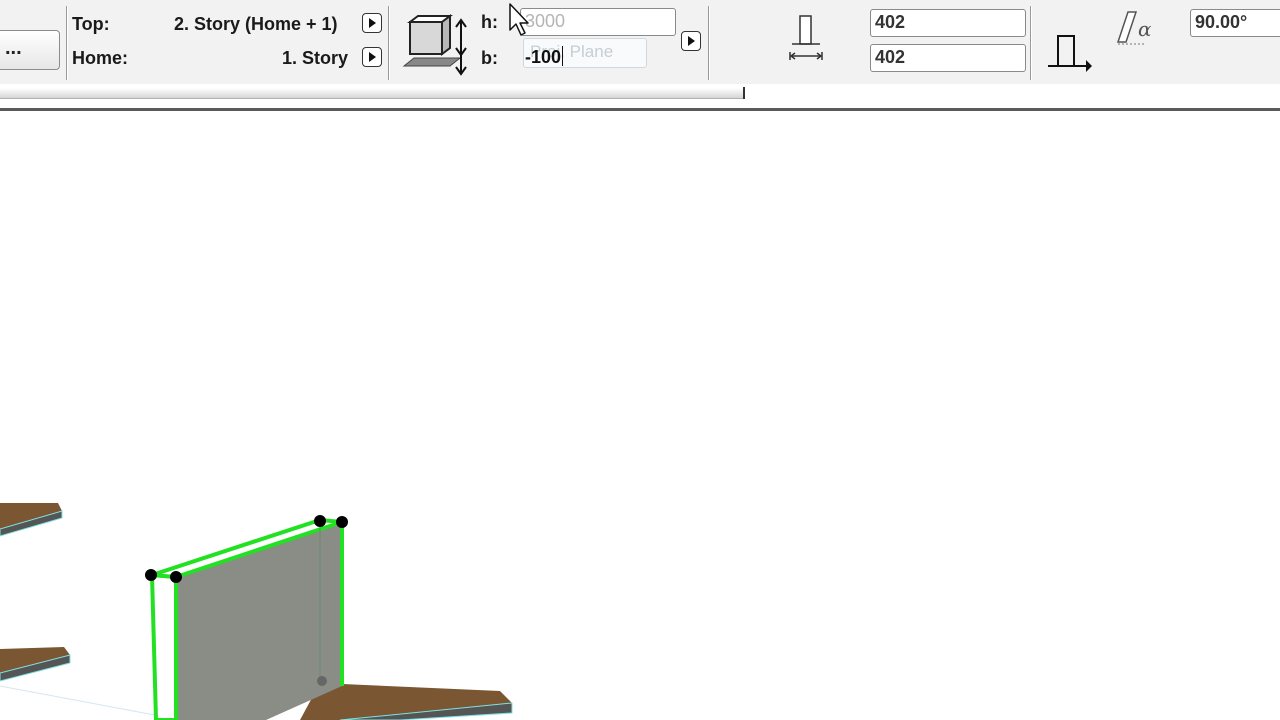 Image resolution: width=1280 pixels, height=720 pixels. What do you see at coordinates (744, 93) in the screenshot?
I see `scrollbar-end-marker` at bounding box center [744, 93].